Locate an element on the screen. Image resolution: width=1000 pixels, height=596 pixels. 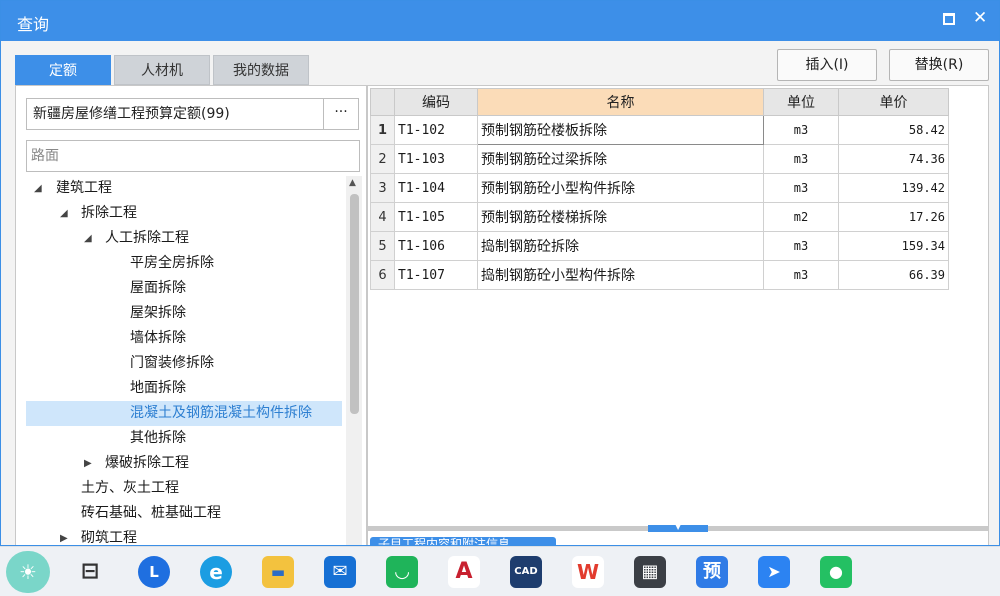
row-number: 5 is located at coordinates (382, 246).